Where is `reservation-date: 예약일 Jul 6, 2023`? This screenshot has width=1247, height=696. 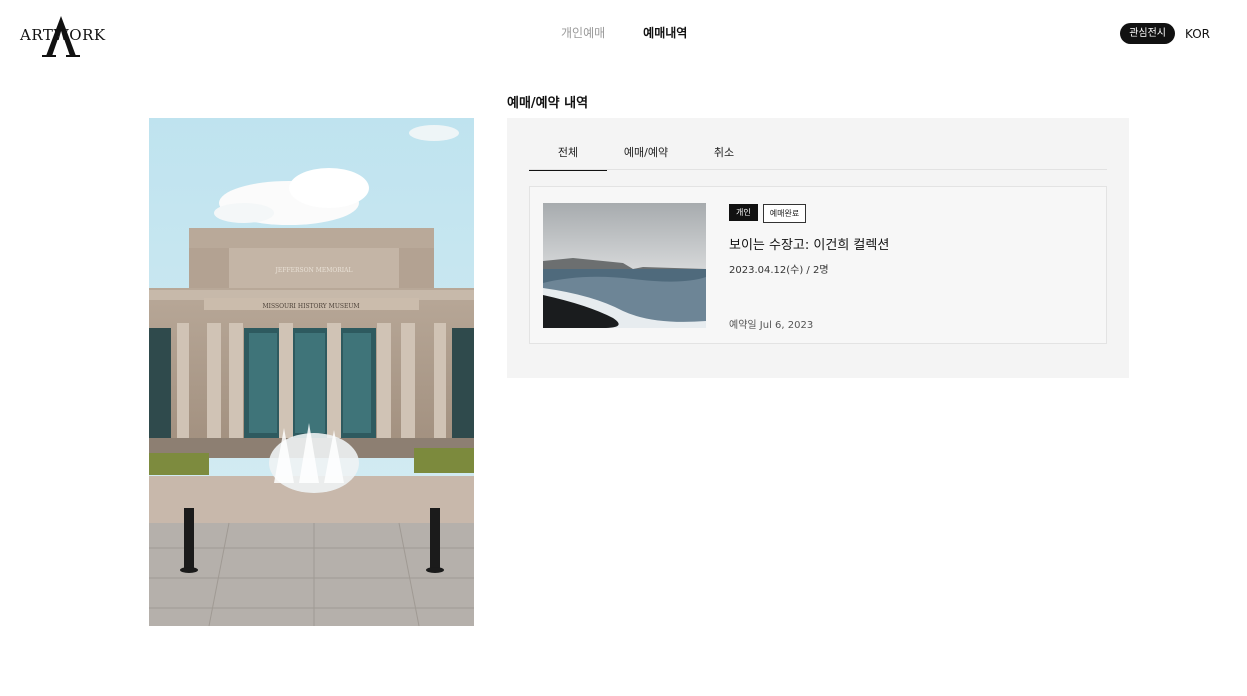 reservation-date: 예약일 Jul 6, 2023 is located at coordinates (771, 325).